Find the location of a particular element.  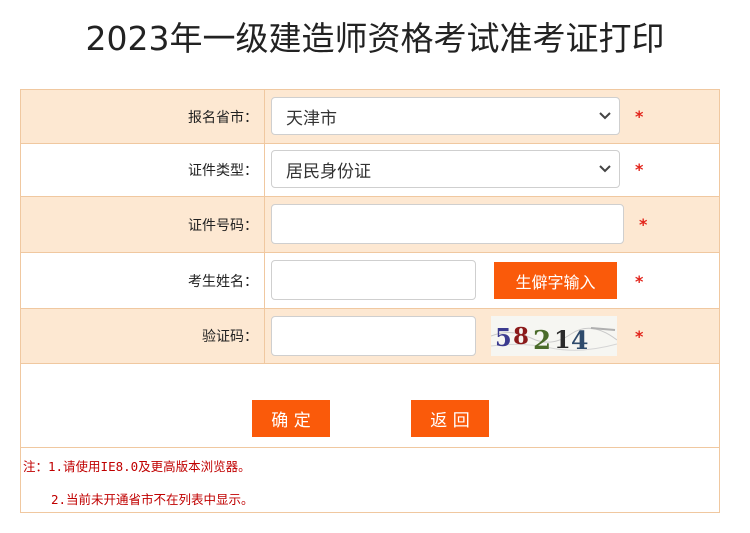

captcha-label: 验证码： is located at coordinates (143, 336).